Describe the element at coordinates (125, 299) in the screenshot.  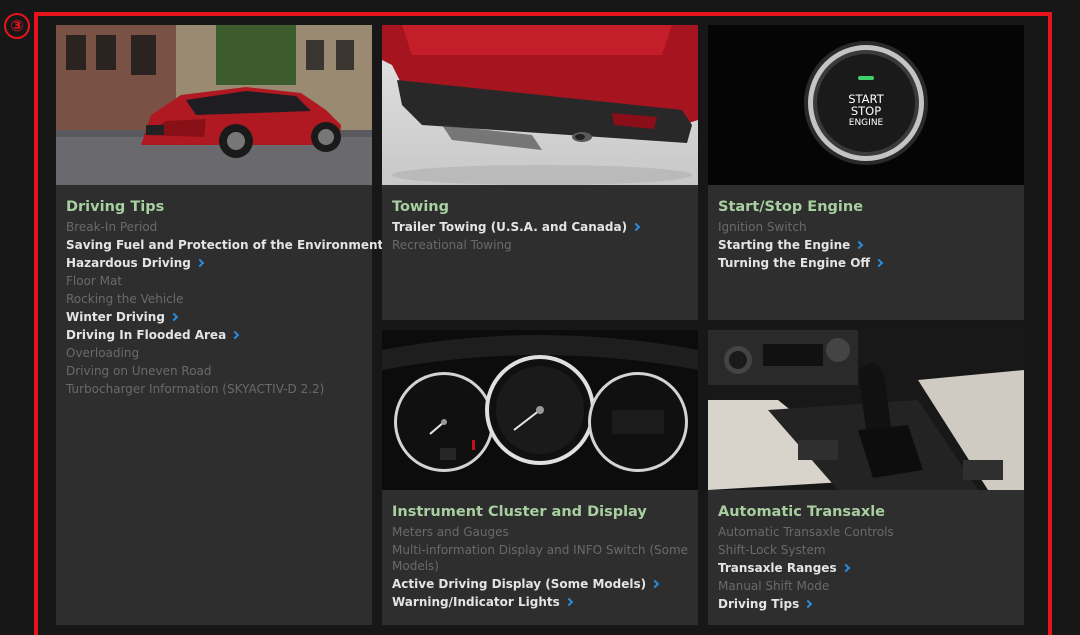
I see `list-item: Rocking the Vehicle` at that location.